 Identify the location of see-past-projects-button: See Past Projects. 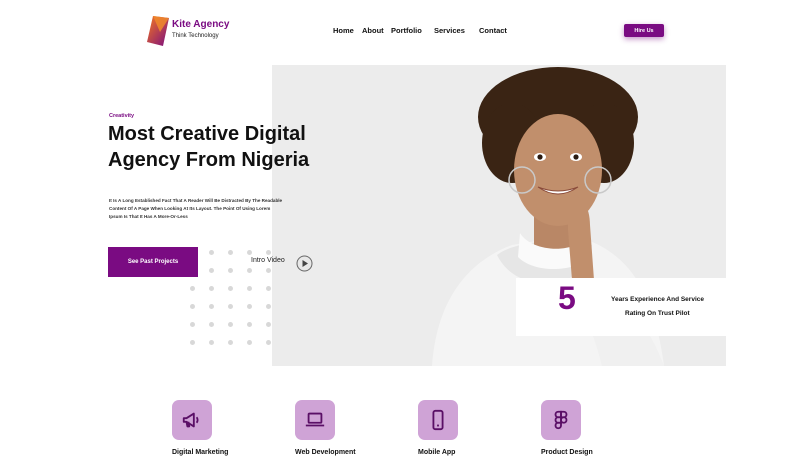
(153, 262).